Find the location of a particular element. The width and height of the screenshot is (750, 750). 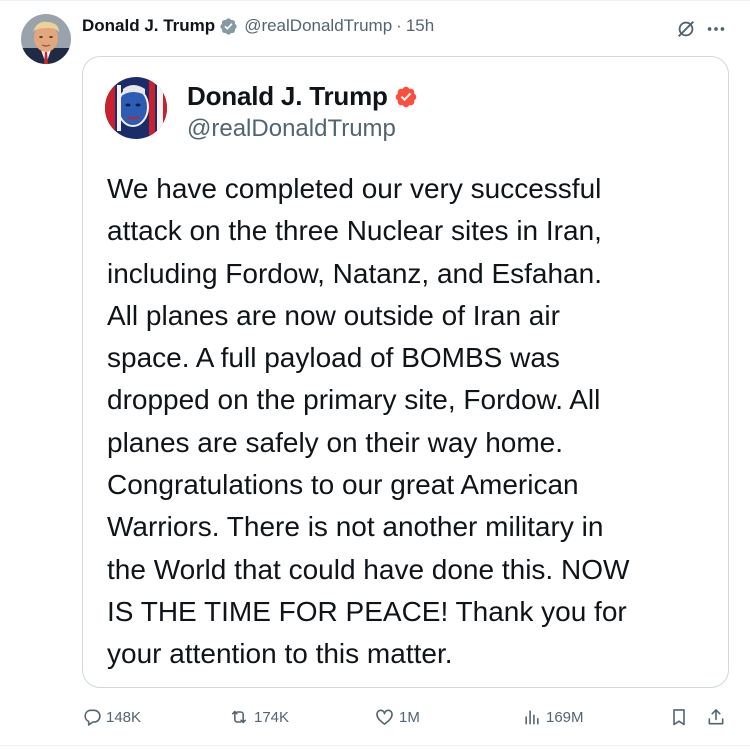

quoted-author-avatar is located at coordinates (136, 108).